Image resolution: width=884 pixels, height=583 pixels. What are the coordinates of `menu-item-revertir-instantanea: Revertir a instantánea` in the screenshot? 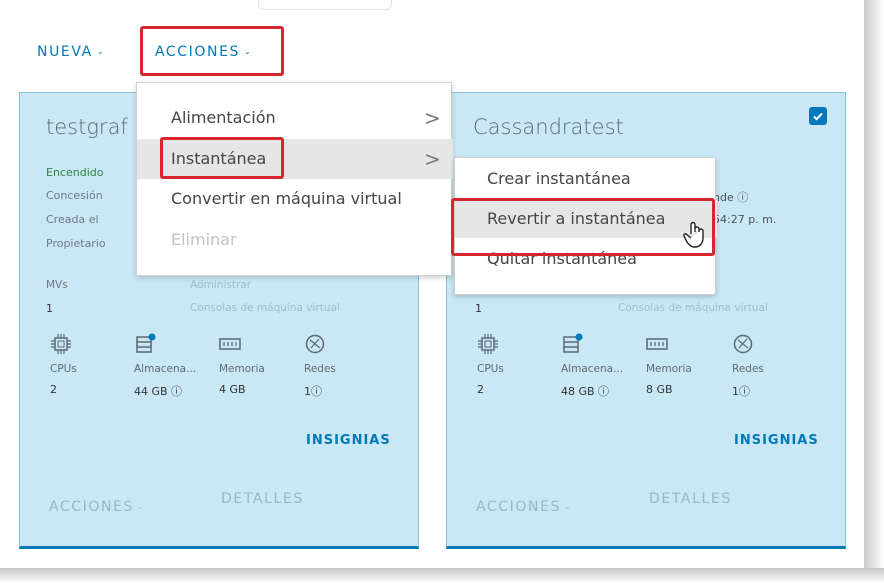 It's located at (586, 219).